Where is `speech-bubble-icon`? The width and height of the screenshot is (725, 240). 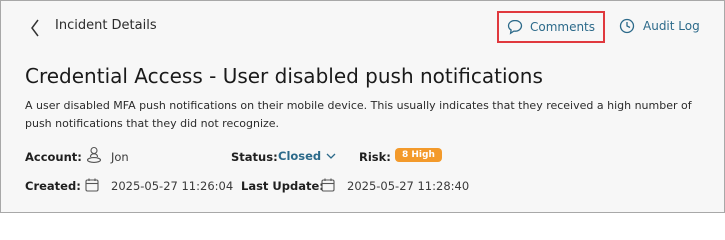 speech-bubble-icon is located at coordinates (515, 27).